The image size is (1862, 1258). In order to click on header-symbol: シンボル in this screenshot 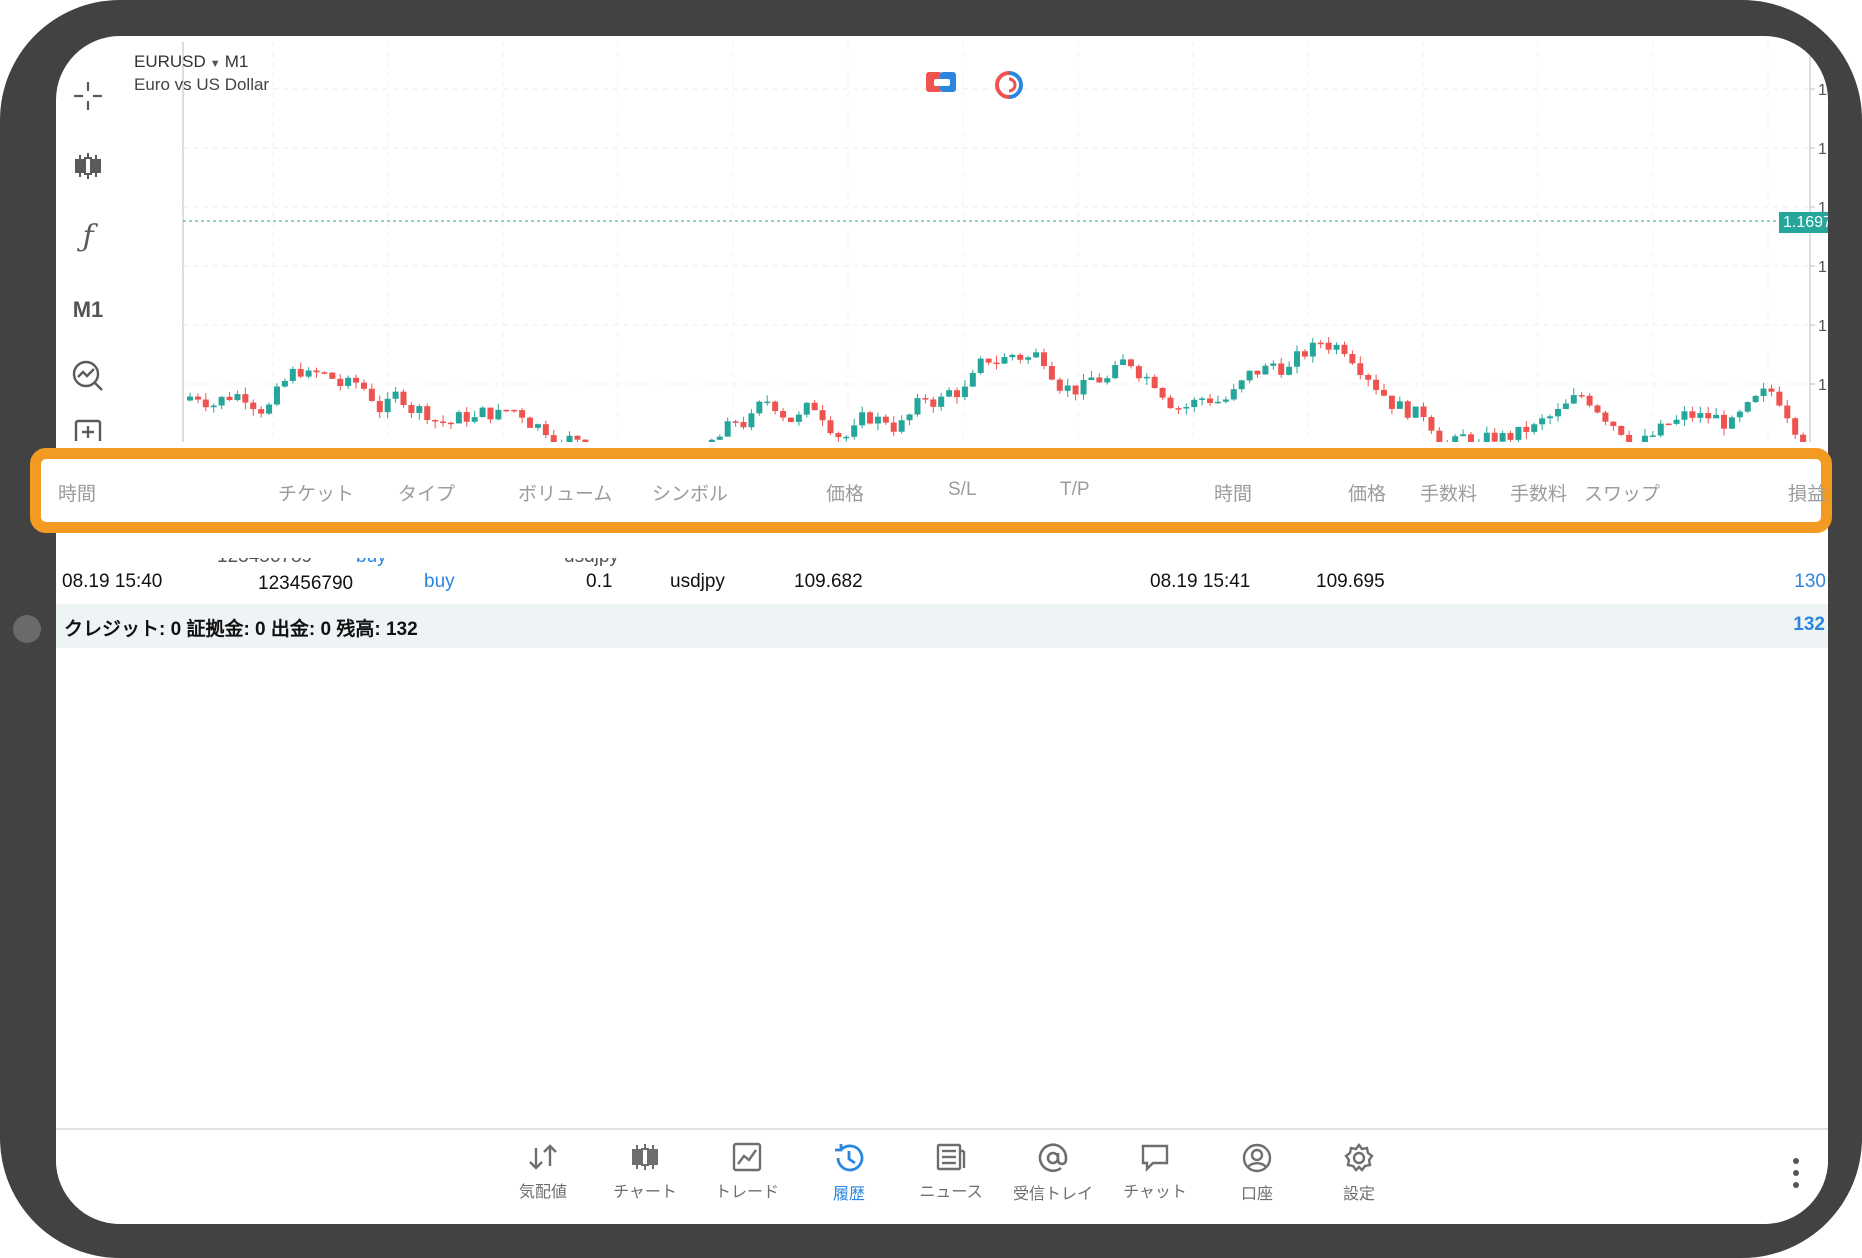, I will do `click(690, 492)`.